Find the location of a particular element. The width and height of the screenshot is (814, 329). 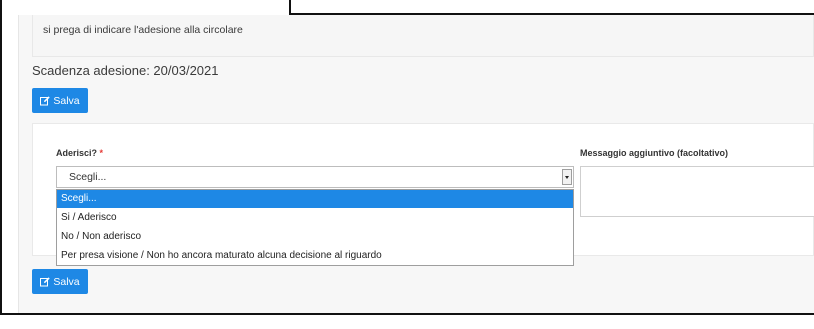

frame-border-bottom is located at coordinates (407, 314).